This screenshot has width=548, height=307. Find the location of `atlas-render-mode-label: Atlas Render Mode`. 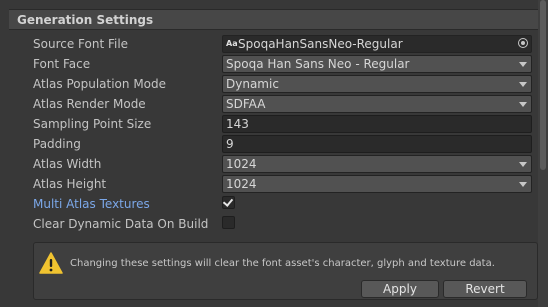

atlas-render-mode-label: Atlas Render Mode is located at coordinates (89, 104).